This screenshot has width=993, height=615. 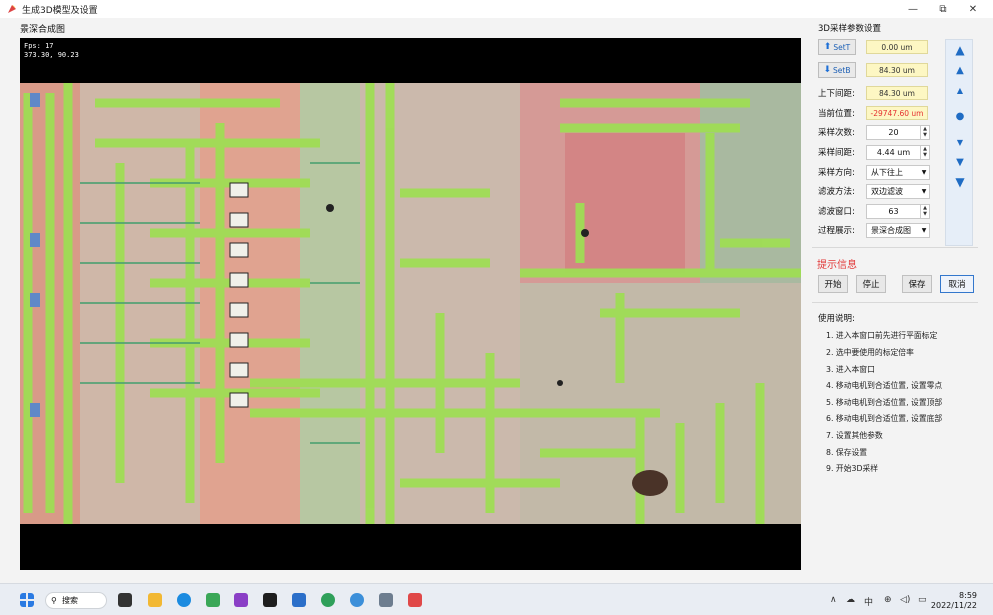 I want to click on spacing-label: 采样间距:, so click(x=836, y=153).